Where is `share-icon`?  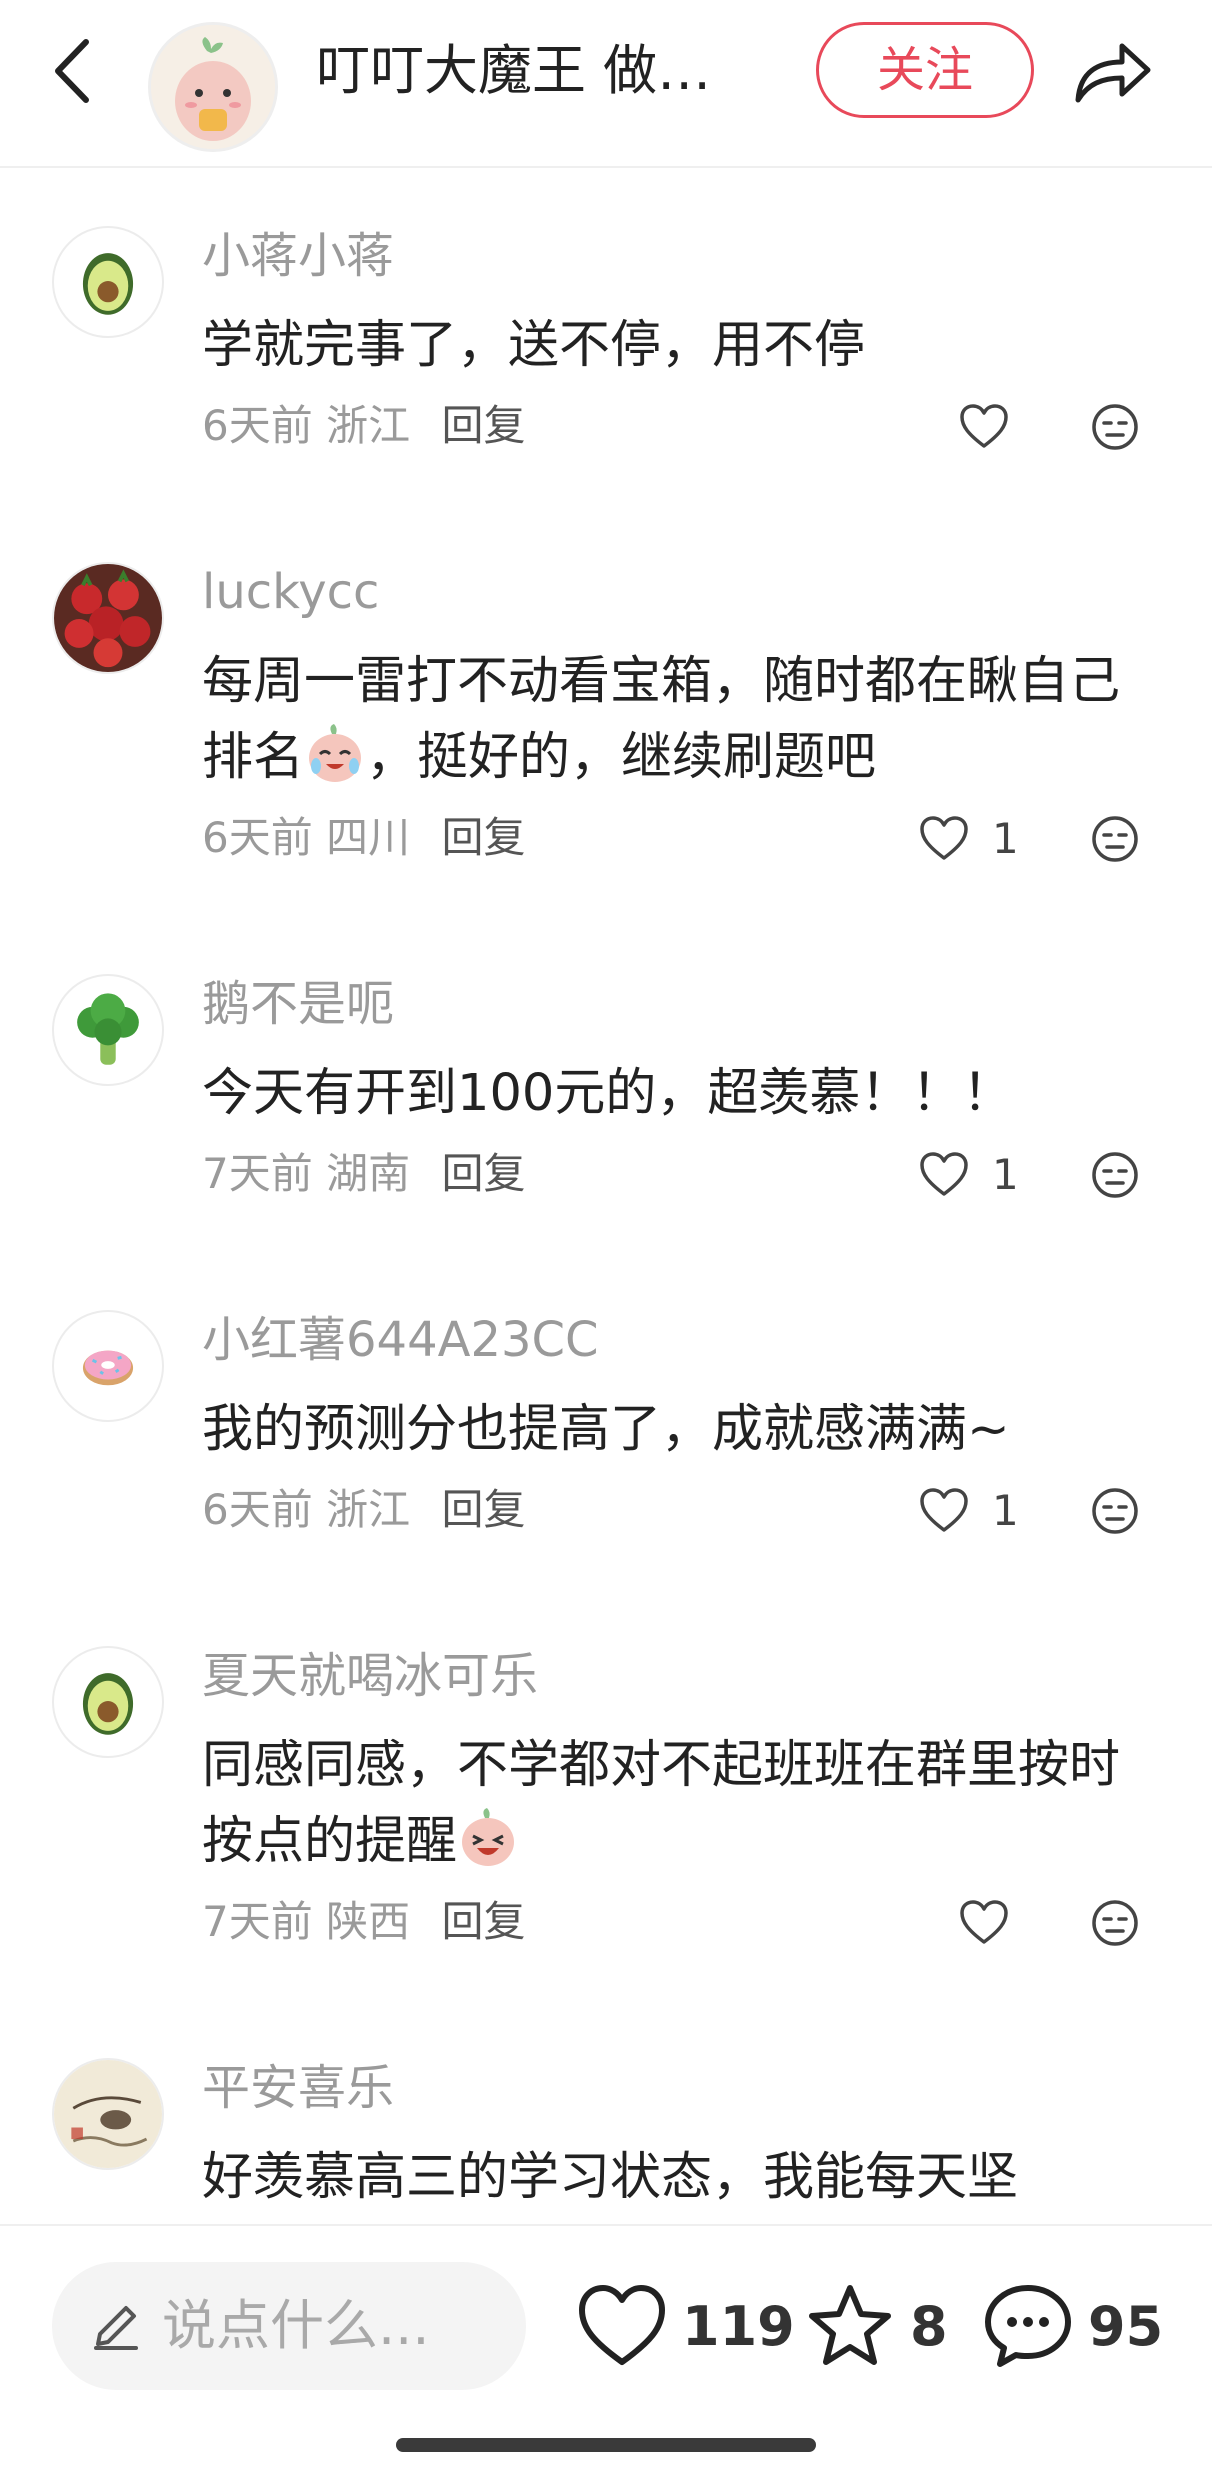 share-icon is located at coordinates (1113, 71).